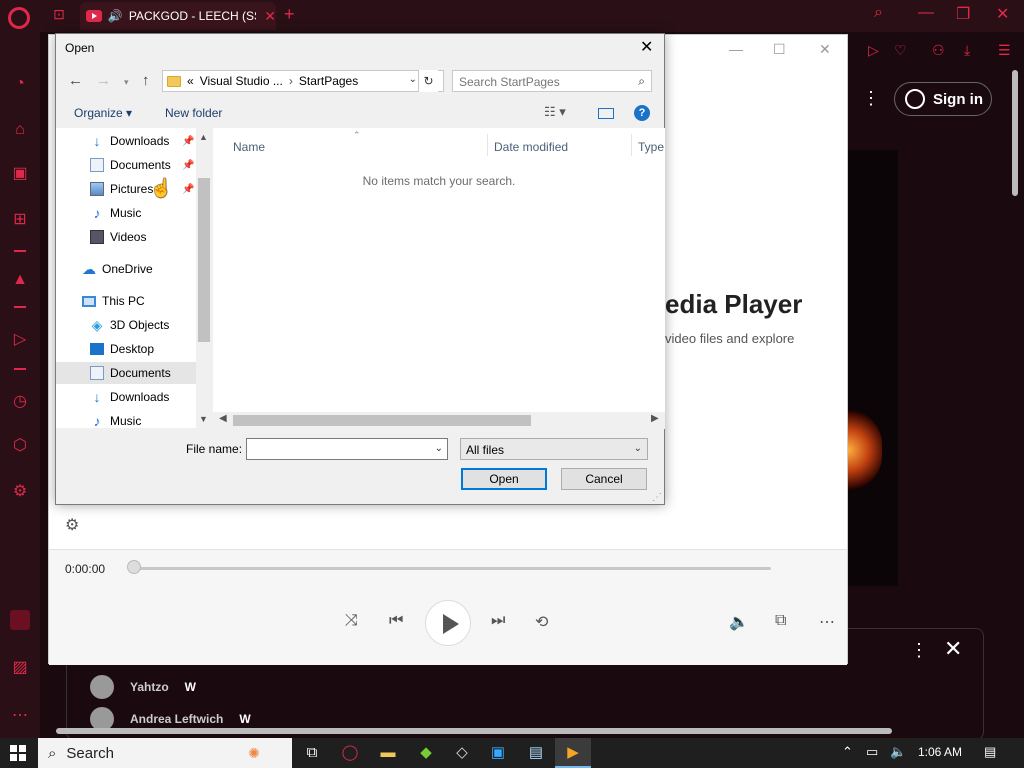 The height and width of the screenshot is (768, 1024). Describe the element at coordinates (606, 113) in the screenshot. I see `preview-pane-icon` at that location.